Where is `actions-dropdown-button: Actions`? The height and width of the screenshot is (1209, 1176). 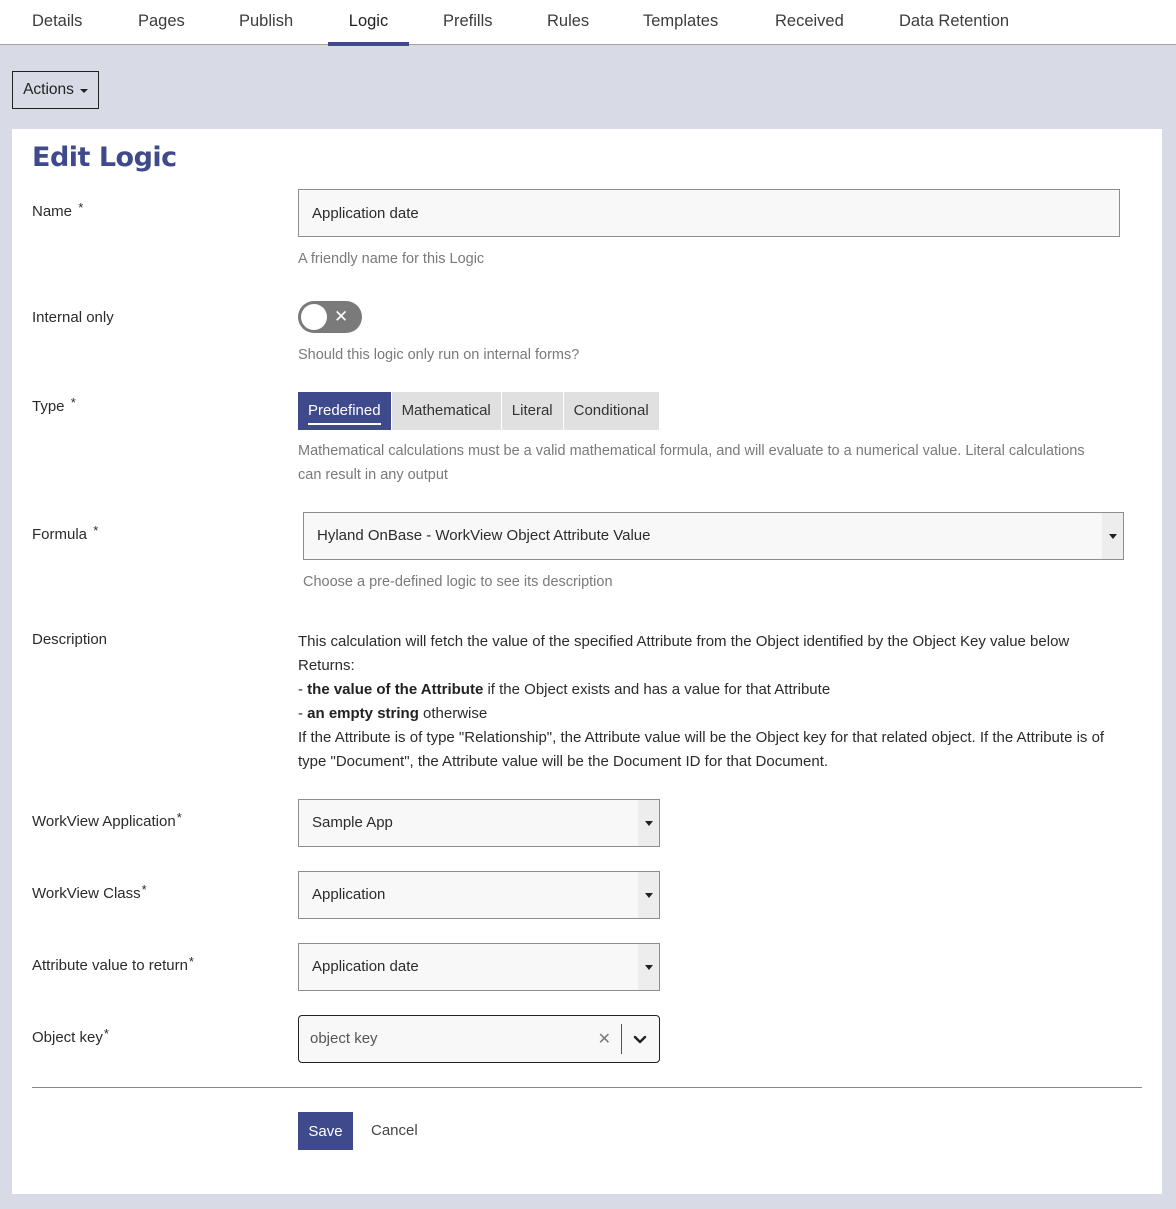 actions-dropdown-button: Actions is located at coordinates (55, 90).